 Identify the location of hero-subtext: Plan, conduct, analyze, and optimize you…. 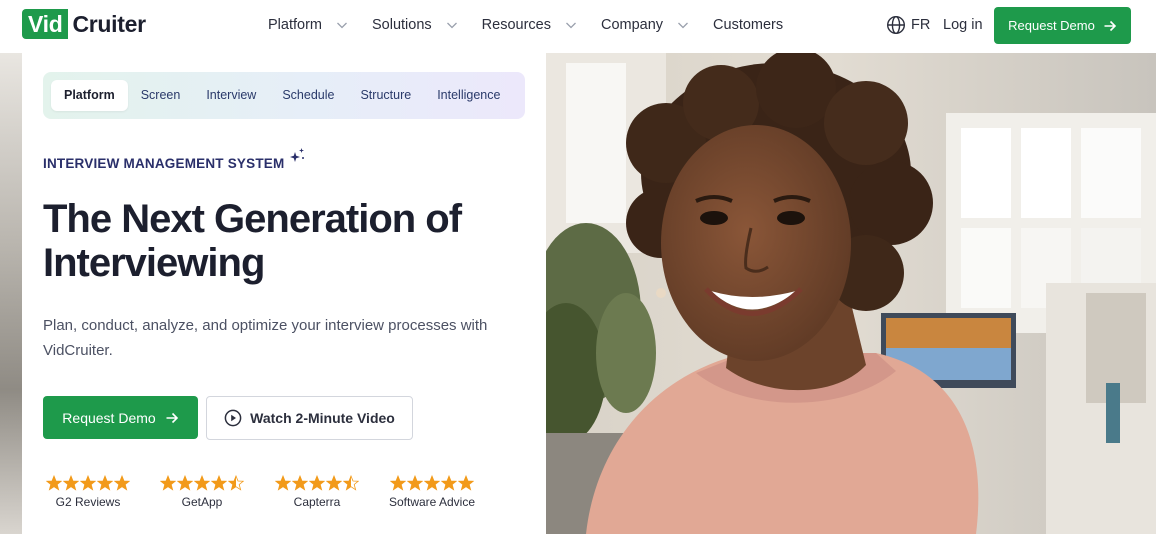
(265, 338).